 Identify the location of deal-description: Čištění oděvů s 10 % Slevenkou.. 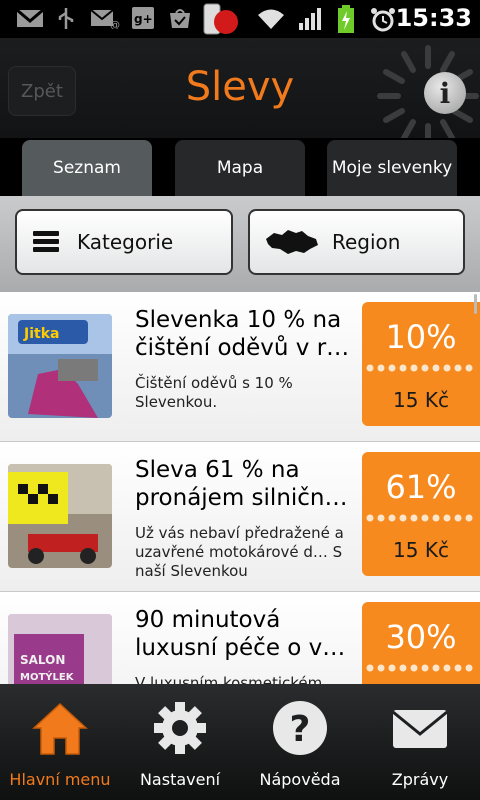
(214, 392).